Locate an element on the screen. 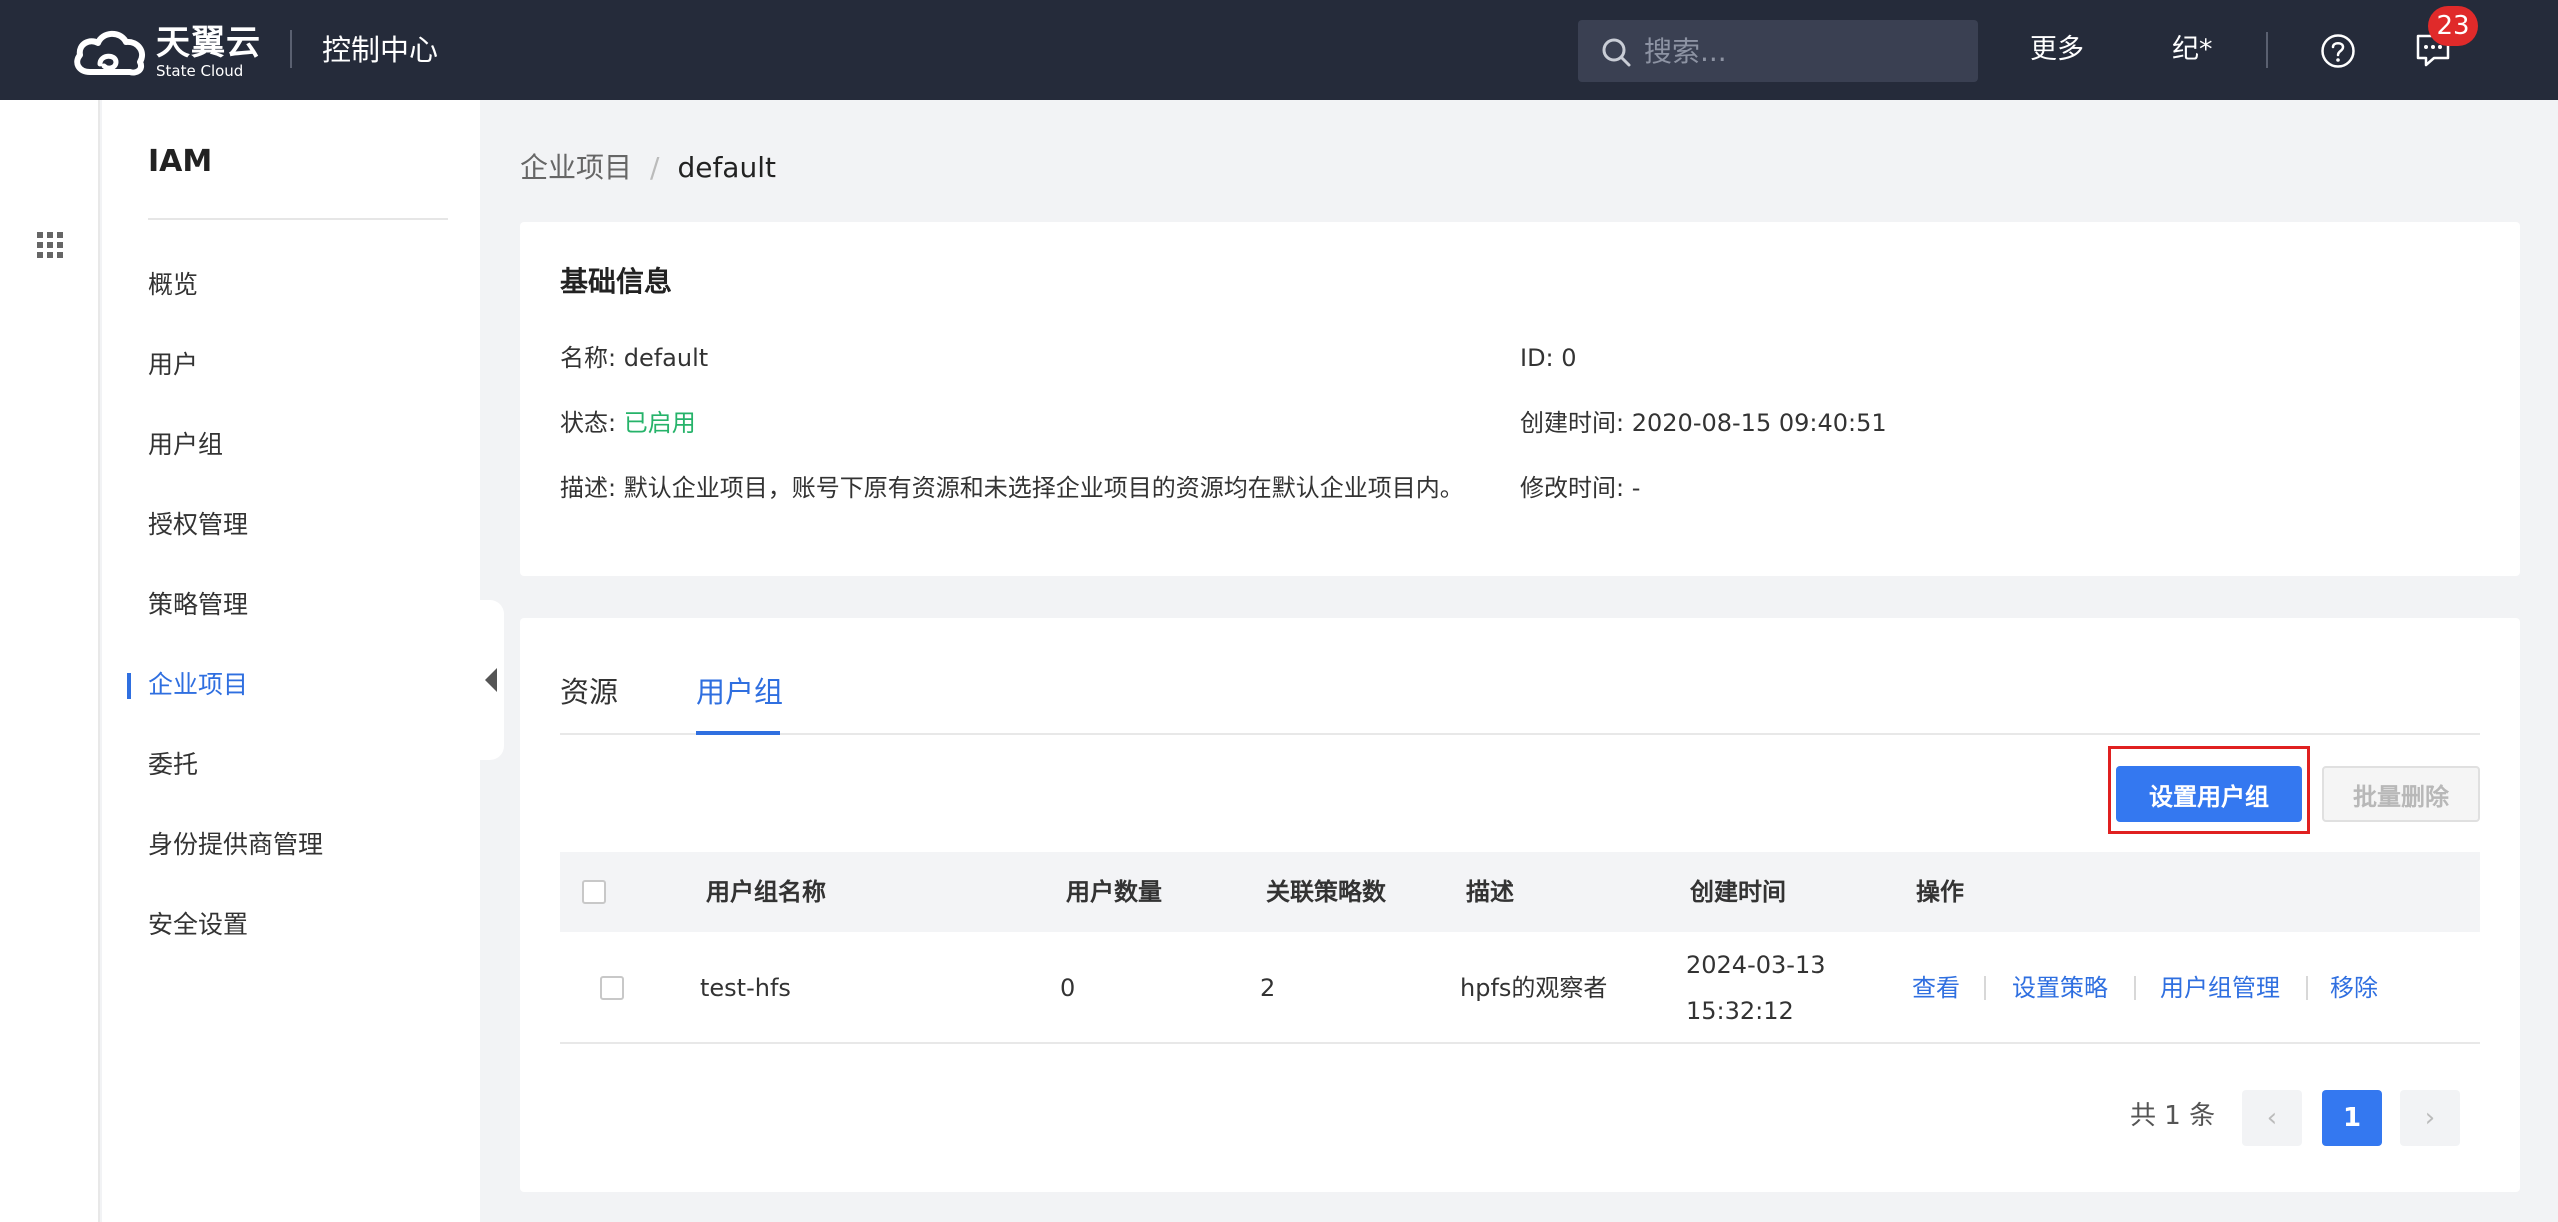  manage-user-group-action-link: 用户组管理 is located at coordinates (2220, 988).